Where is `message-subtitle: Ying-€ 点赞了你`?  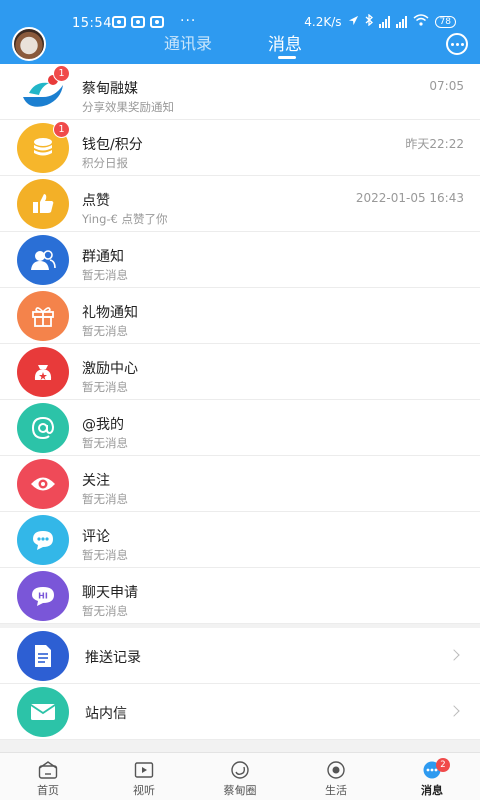
message-subtitle: Ying-€ 点赞了你 is located at coordinates (125, 219).